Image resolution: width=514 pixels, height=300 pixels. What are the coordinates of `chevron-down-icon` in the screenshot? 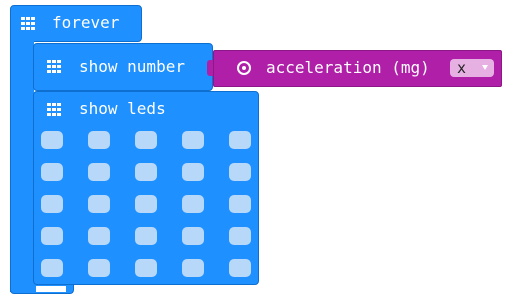 It's located at (485, 67).